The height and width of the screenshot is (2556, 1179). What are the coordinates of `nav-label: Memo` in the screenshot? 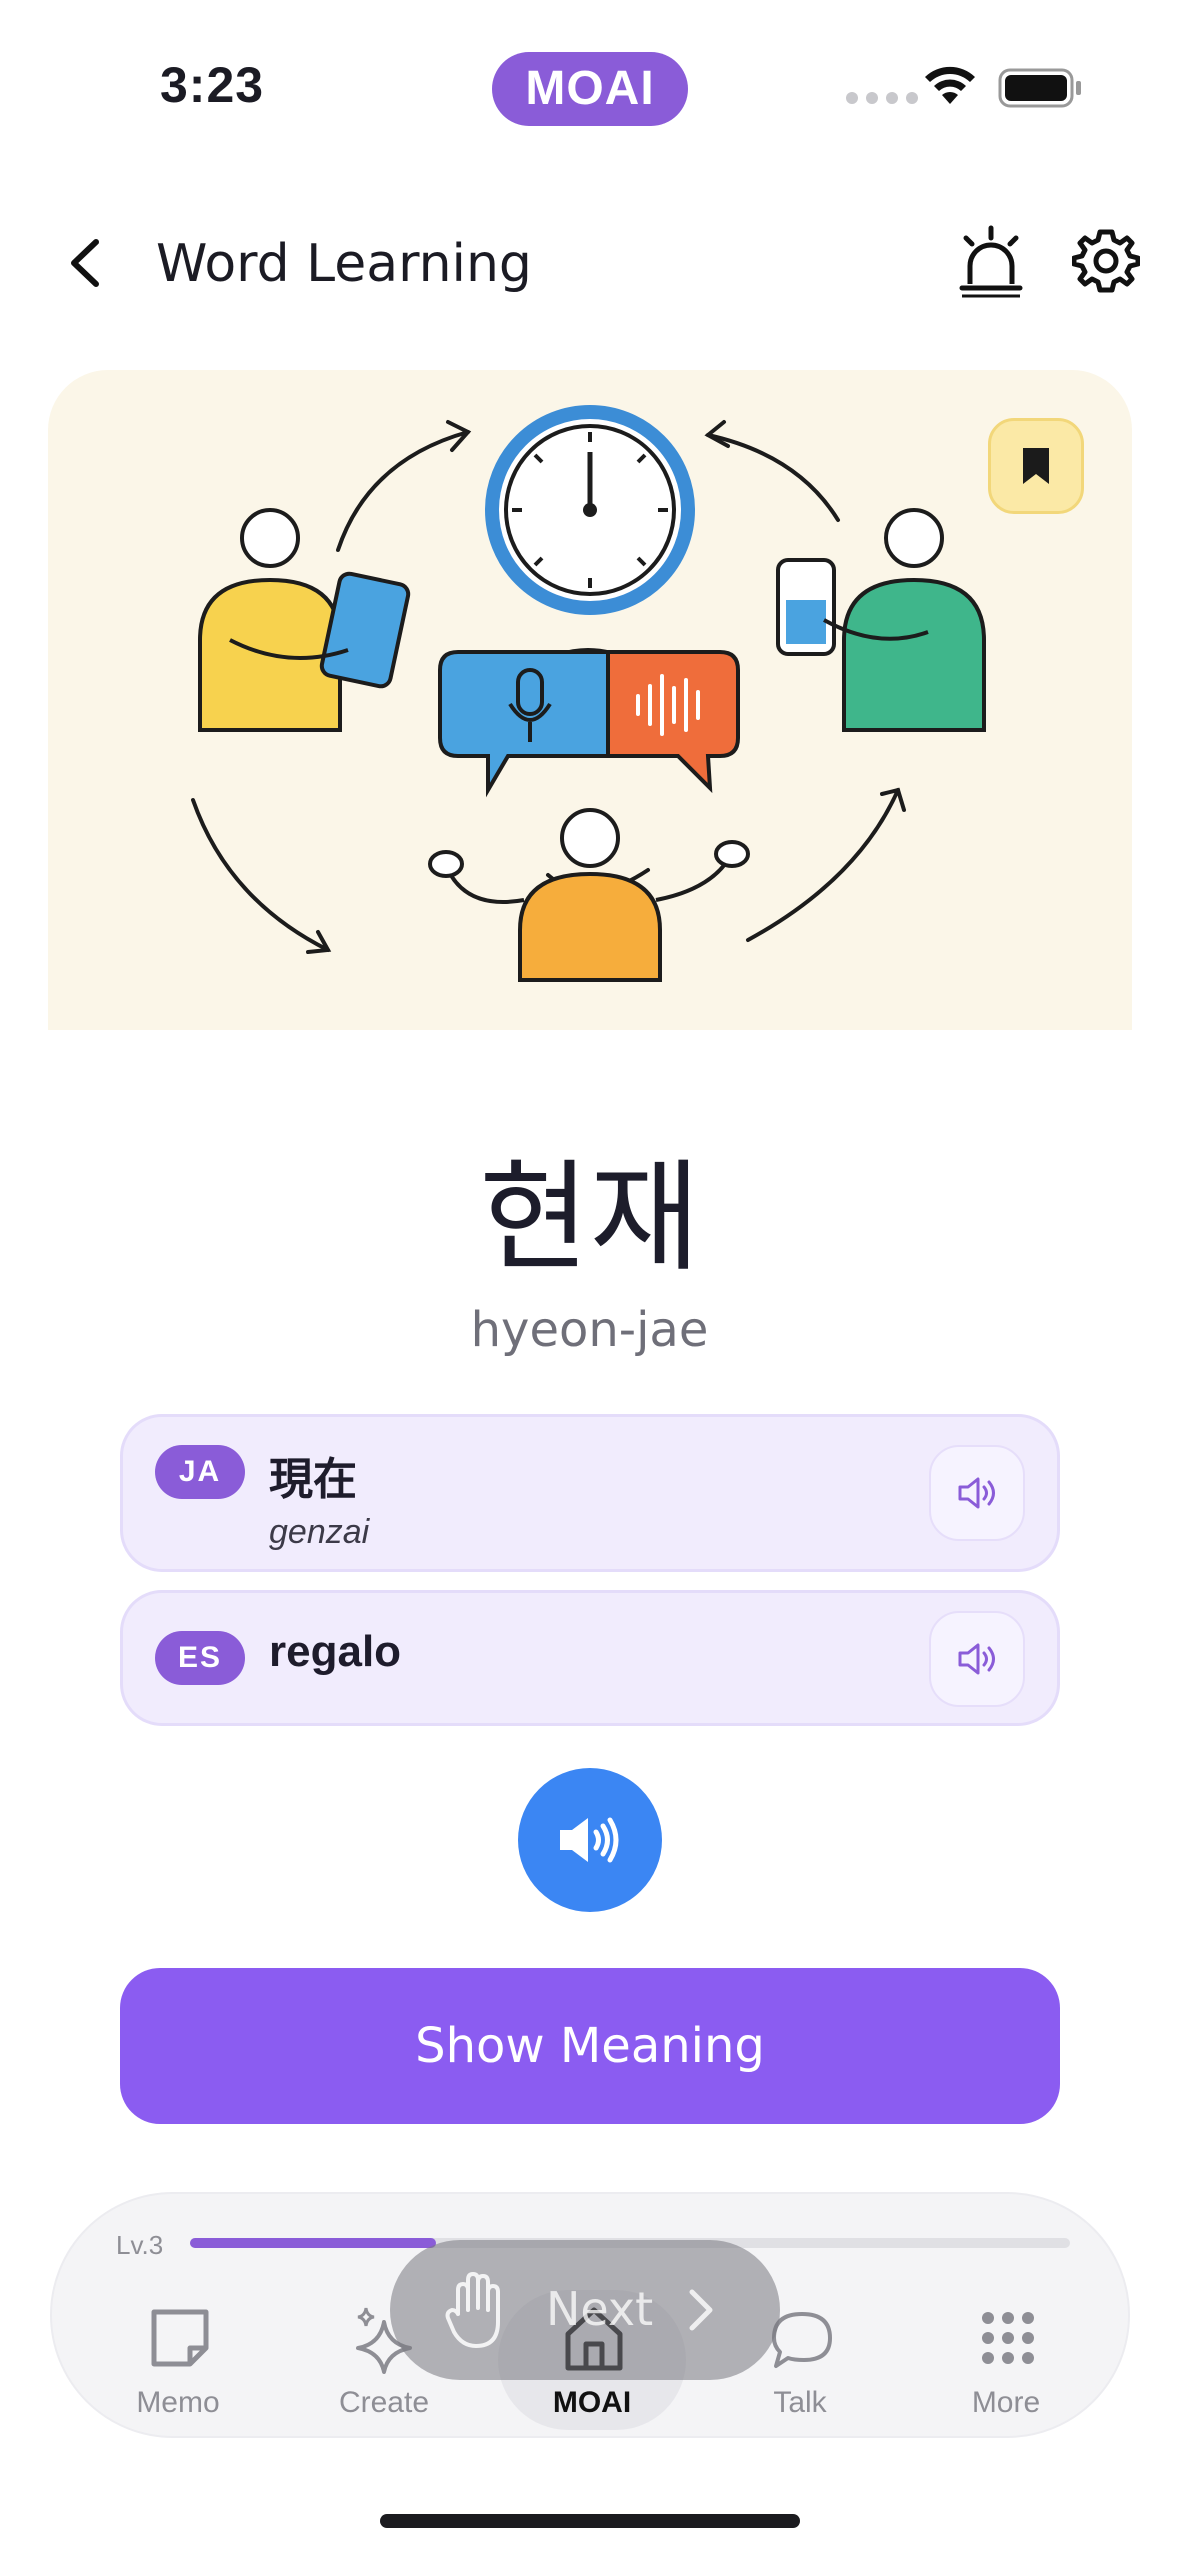 It's located at (178, 2402).